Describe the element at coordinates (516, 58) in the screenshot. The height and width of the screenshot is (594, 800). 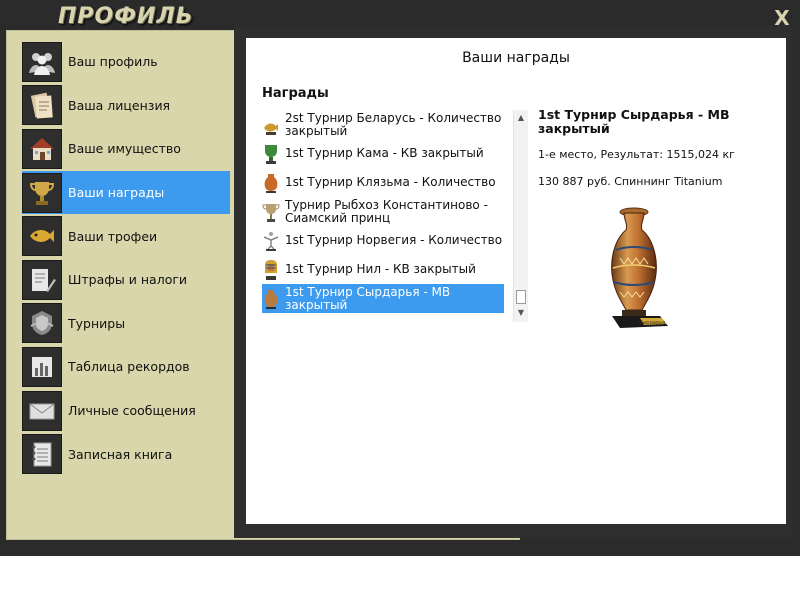
I see `panel-title: Ваши награды` at that location.